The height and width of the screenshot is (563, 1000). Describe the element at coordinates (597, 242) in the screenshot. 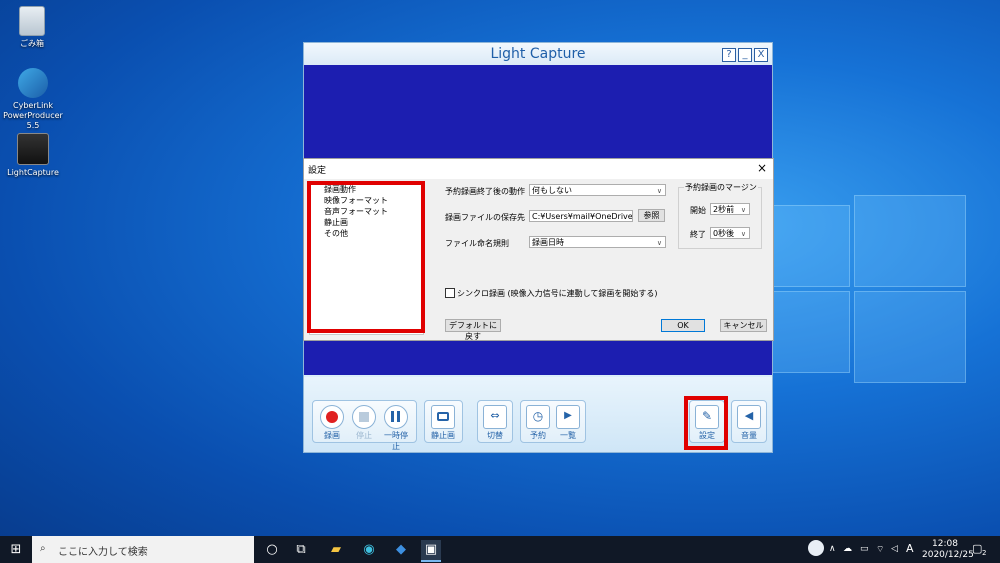

I see `naming-rule-select: 録画日時 ∨` at that location.